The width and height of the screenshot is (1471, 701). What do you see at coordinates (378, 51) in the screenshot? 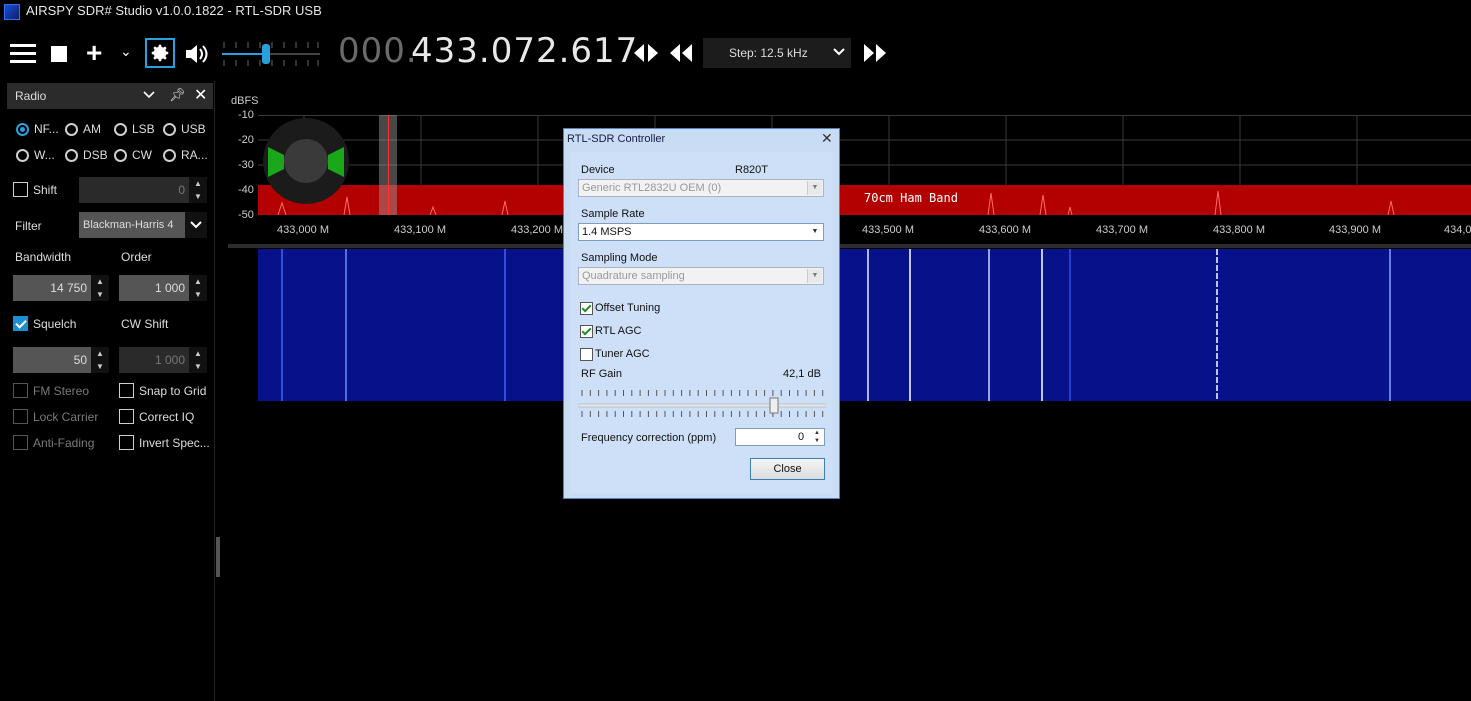
I see `frequency-prefix: 000.` at bounding box center [378, 51].